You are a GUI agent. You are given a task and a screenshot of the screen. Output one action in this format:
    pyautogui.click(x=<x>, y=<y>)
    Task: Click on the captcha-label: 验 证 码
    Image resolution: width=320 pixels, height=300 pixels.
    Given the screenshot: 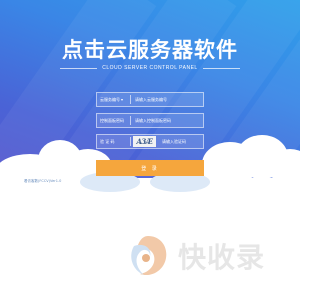 What is the action you would take?
    pyautogui.click(x=107, y=141)
    